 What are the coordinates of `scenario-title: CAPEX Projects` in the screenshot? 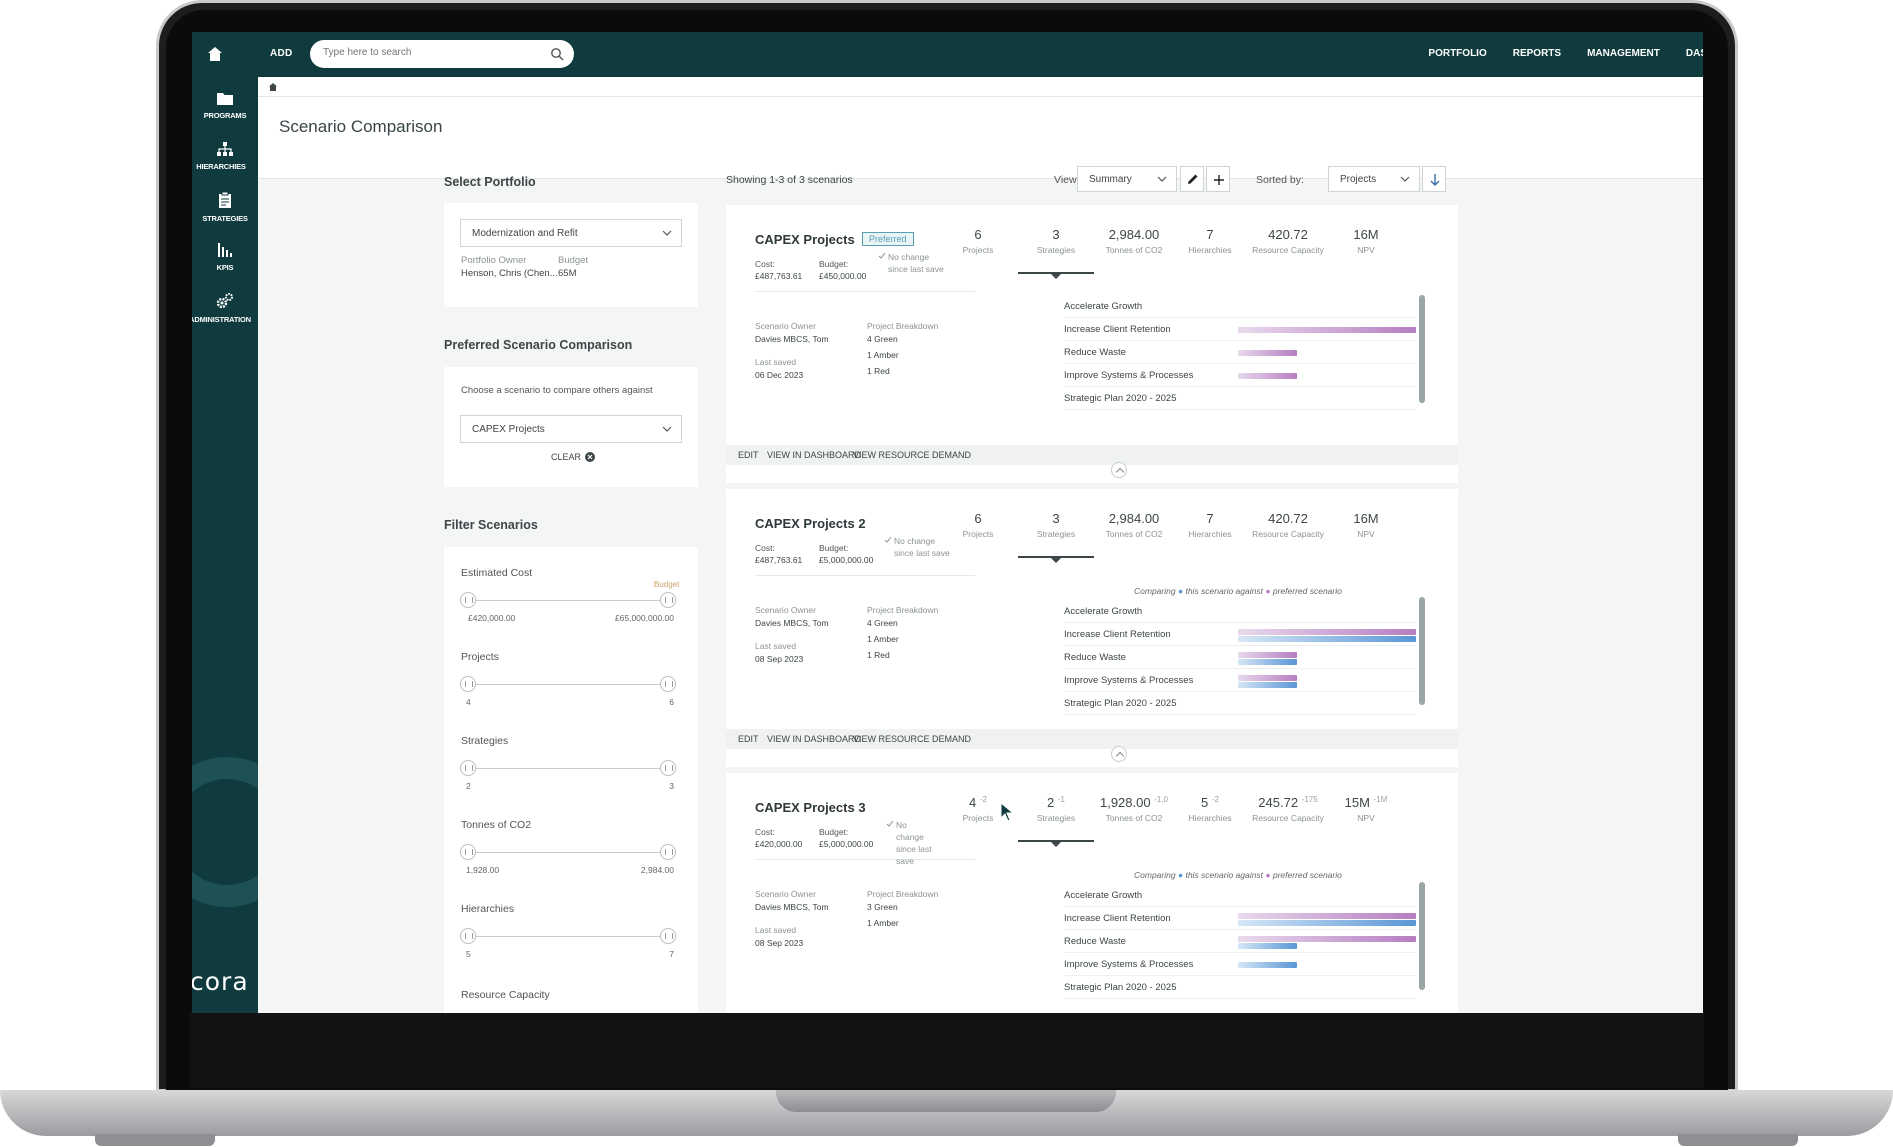 It's located at (805, 239).